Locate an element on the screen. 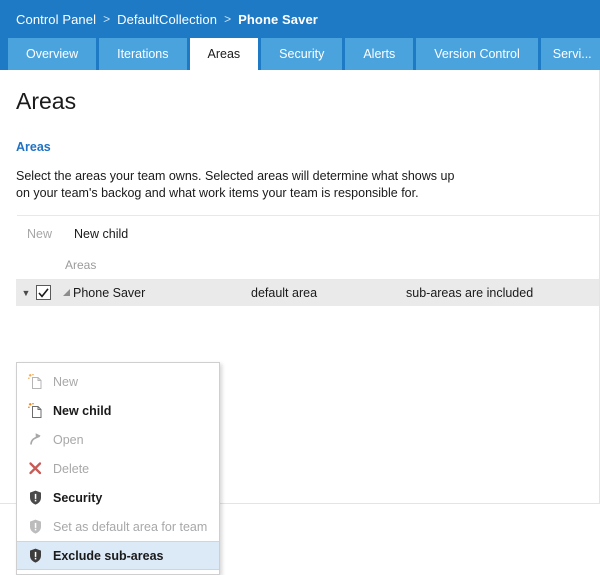  column-header-areas: Areas is located at coordinates (160, 265).